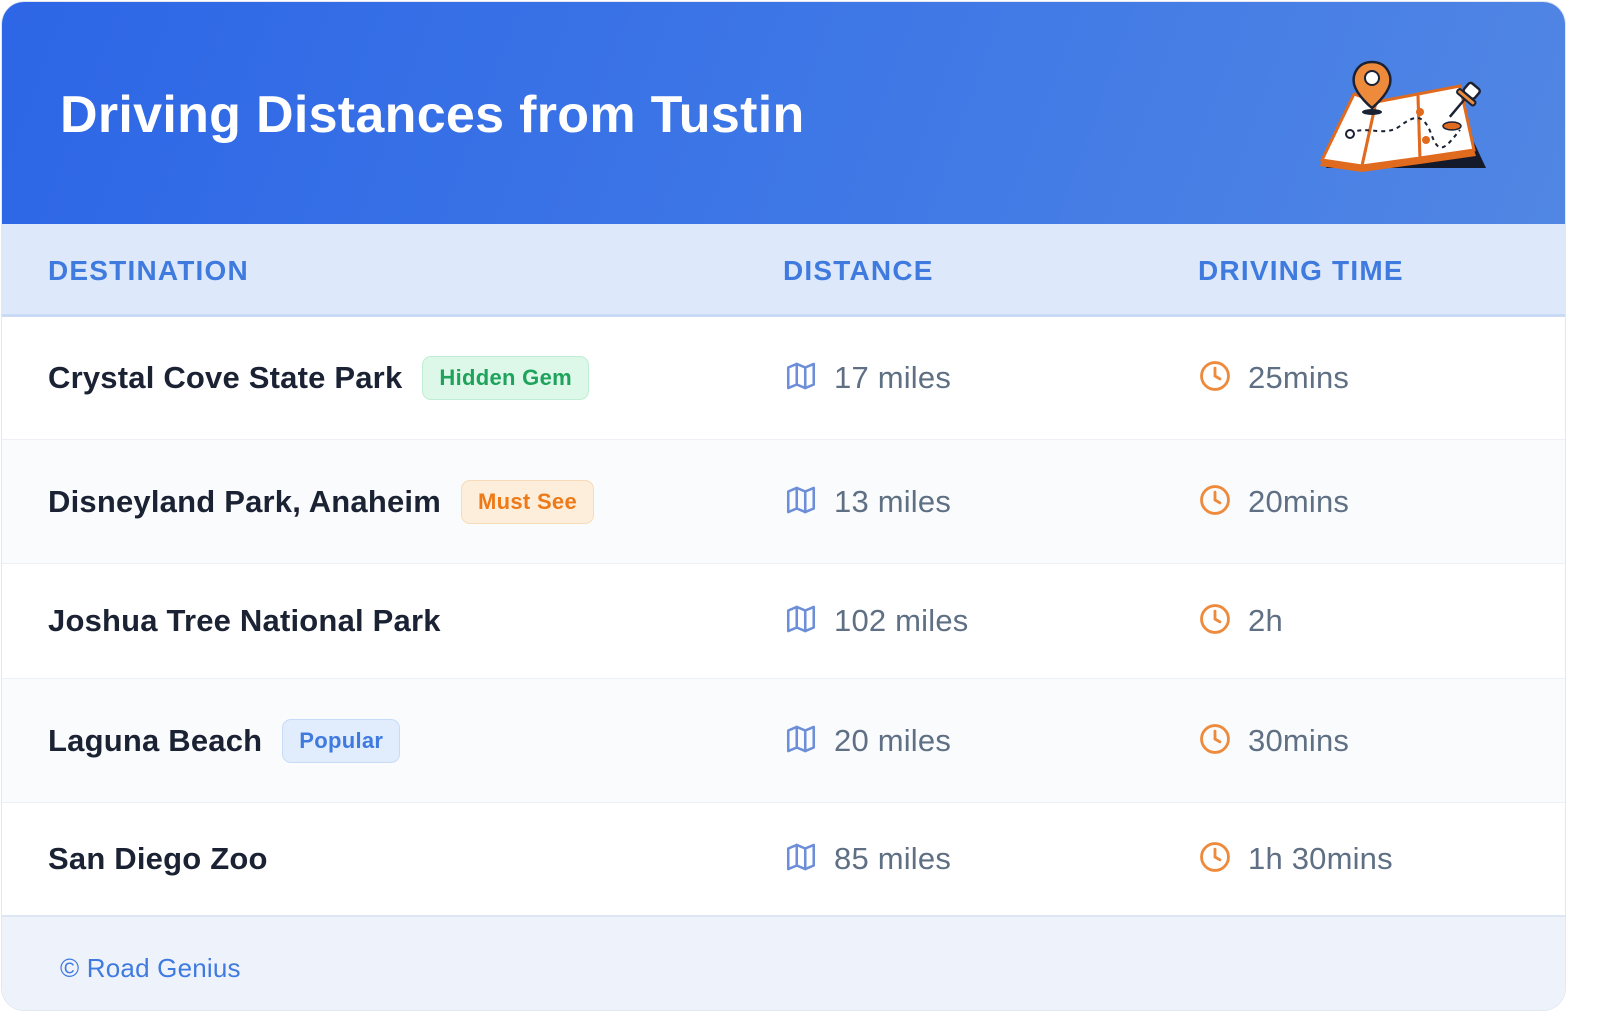 This screenshot has height=1034, width=1604. Describe the element at coordinates (1402, 116) in the screenshot. I see `folded-map-with-location-pin-icon` at that location.